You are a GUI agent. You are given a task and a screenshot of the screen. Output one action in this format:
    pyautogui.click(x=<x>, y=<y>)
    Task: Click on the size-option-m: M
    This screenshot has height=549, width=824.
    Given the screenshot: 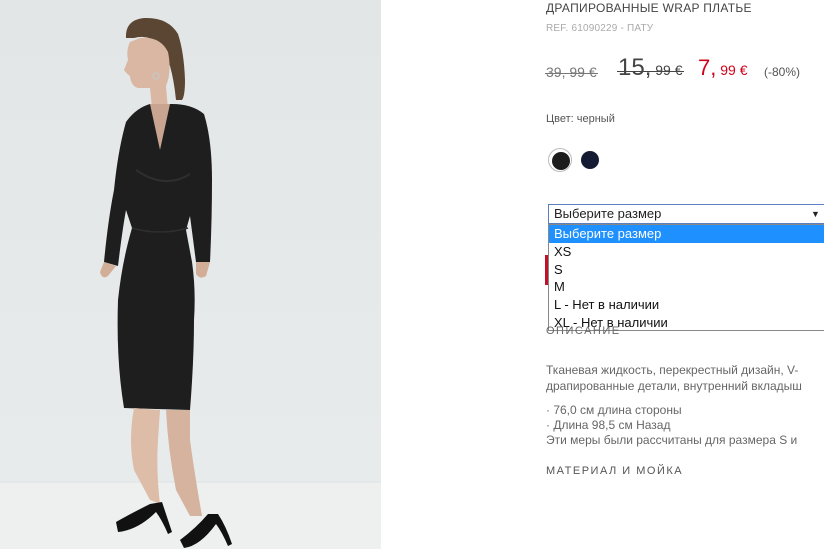 What is the action you would take?
    pyautogui.click(x=686, y=287)
    